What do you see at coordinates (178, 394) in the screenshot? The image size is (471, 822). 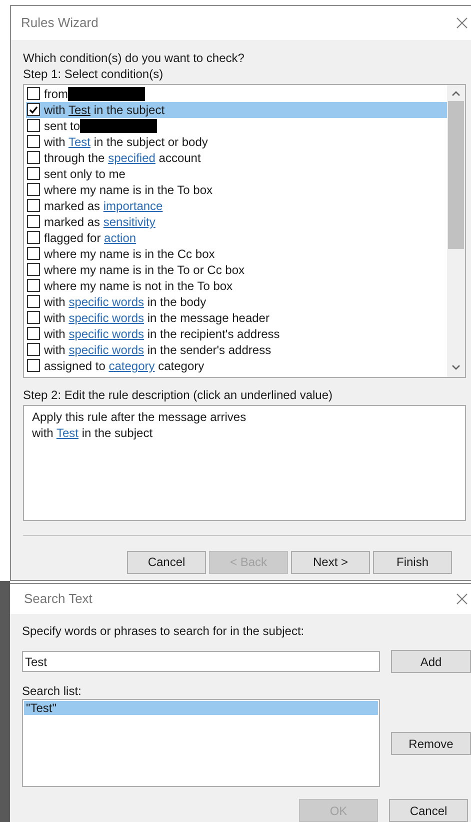 I see `step-label: Step 2: Edit the rule description (click an underlined value)` at bounding box center [178, 394].